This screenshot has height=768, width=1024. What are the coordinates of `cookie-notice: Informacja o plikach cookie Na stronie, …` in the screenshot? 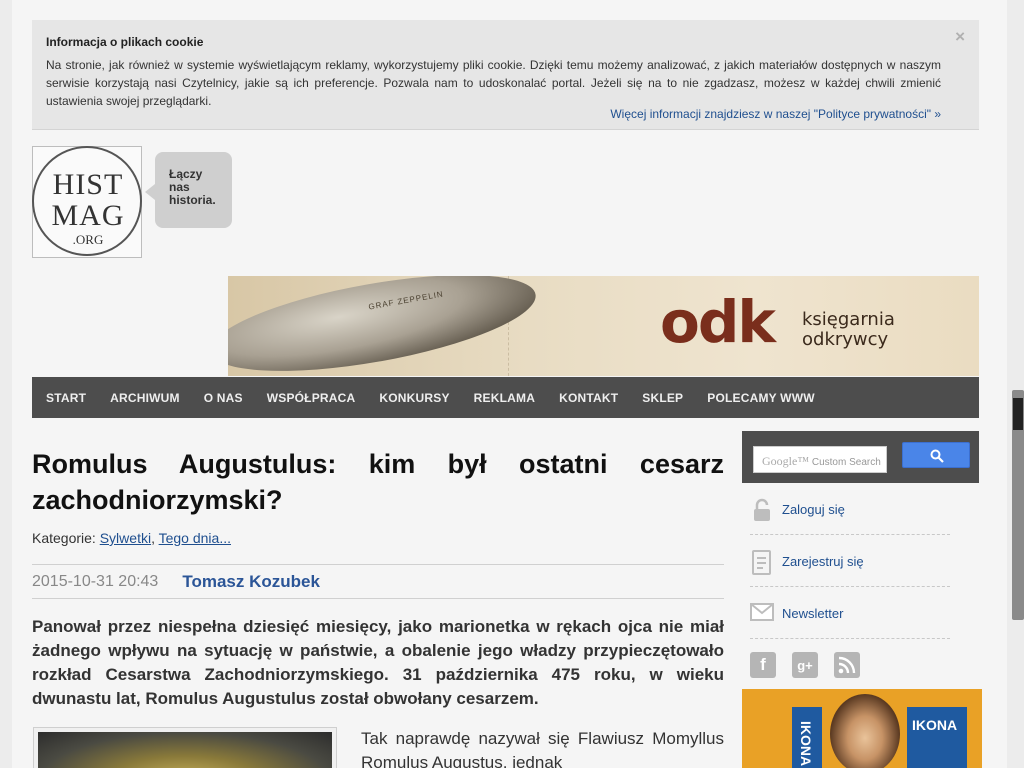 It's located at (505, 75).